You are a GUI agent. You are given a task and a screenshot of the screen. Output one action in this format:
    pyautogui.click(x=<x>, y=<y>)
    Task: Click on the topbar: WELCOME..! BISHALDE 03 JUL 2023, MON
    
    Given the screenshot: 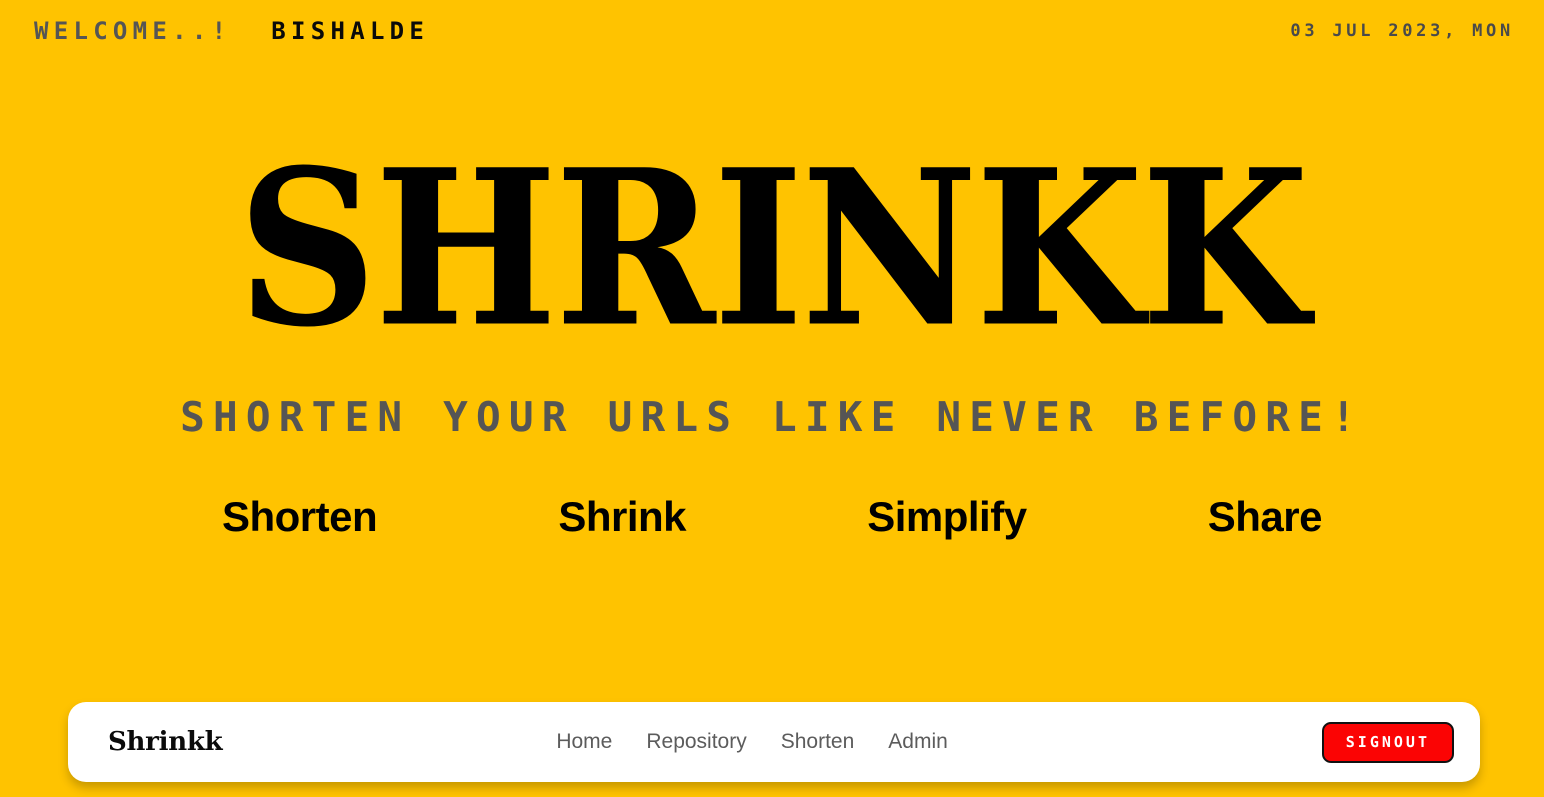 What is the action you would take?
    pyautogui.click(x=772, y=31)
    